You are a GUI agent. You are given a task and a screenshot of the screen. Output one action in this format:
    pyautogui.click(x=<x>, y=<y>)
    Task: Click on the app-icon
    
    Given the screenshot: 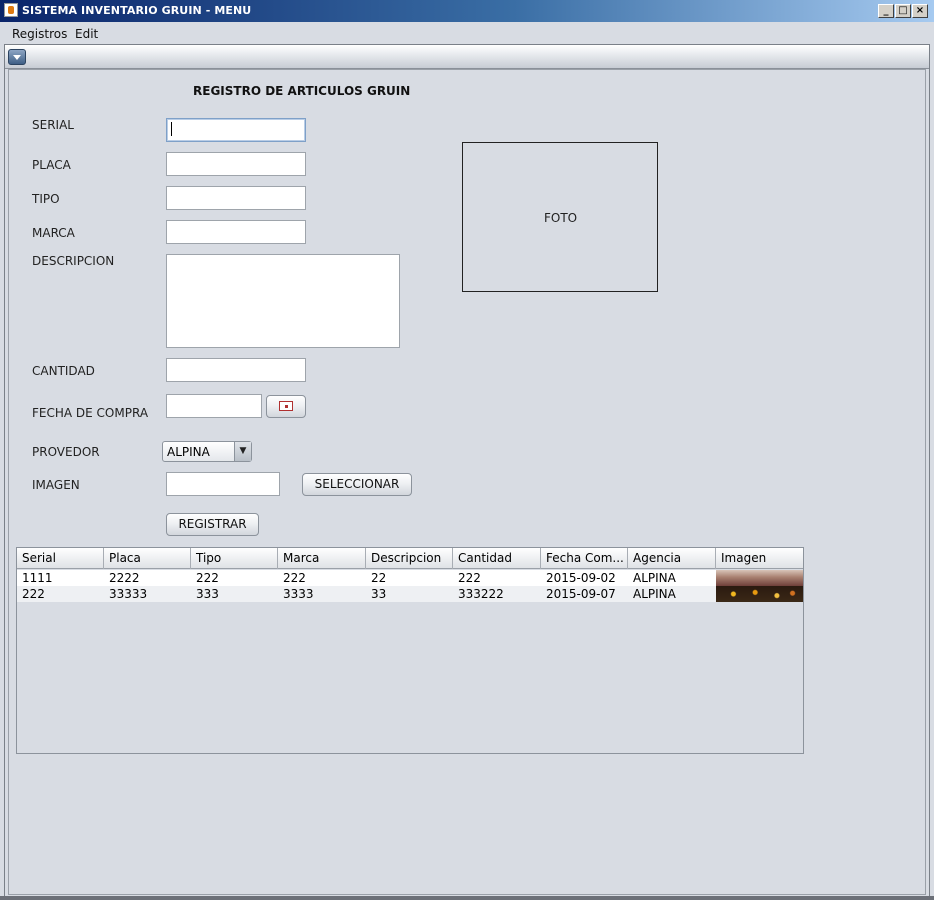 What is the action you would take?
    pyautogui.click(x=11, y=10)
    